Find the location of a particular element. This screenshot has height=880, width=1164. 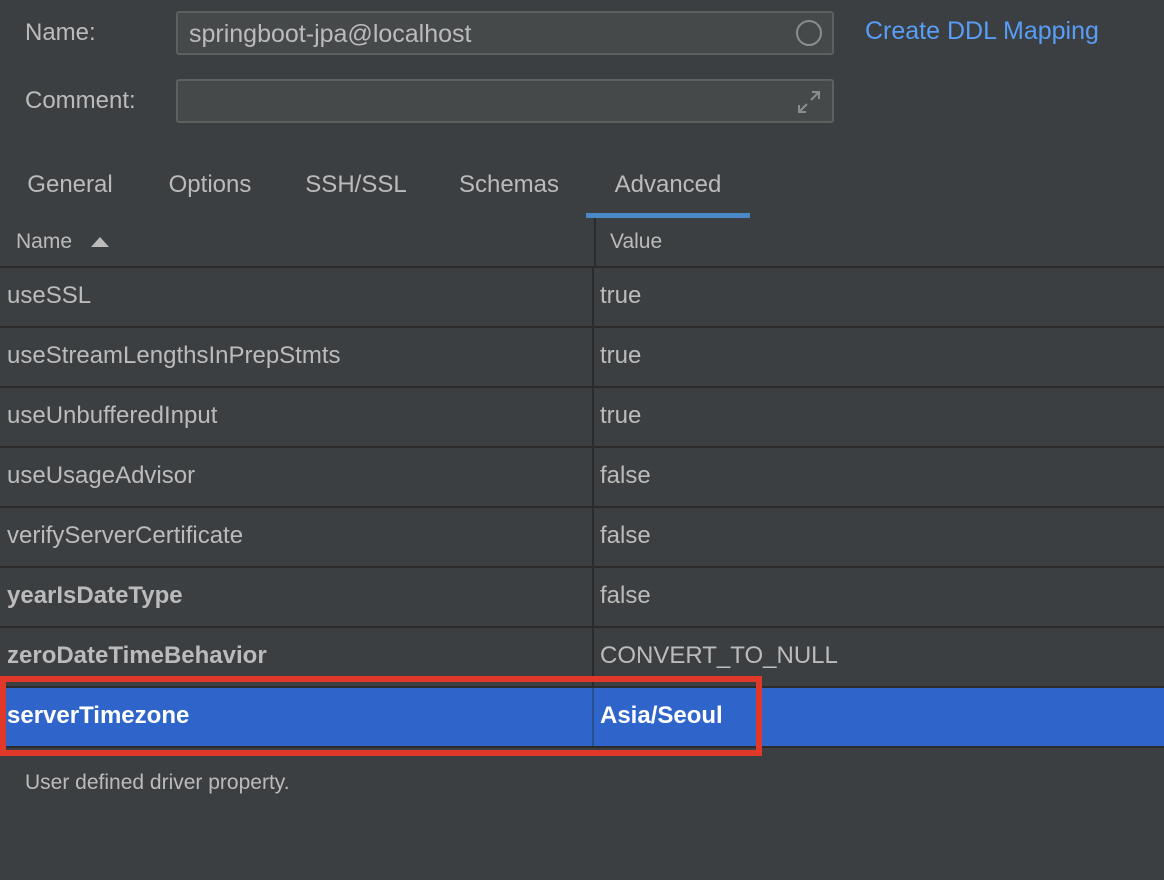

tab-ssh-ssl: SSH/SSL is located at coordinates (356, 189).